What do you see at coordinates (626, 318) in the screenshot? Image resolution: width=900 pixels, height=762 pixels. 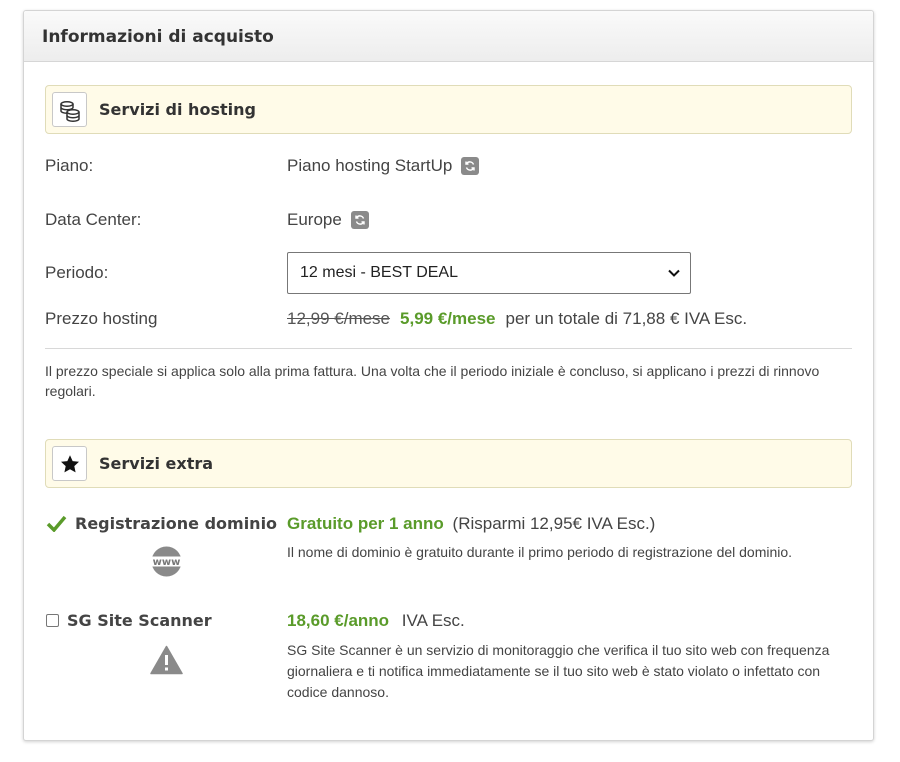 I see `price-total: per un totale di 71,88 € IVA Esc.` at bounding box center [626, 318].